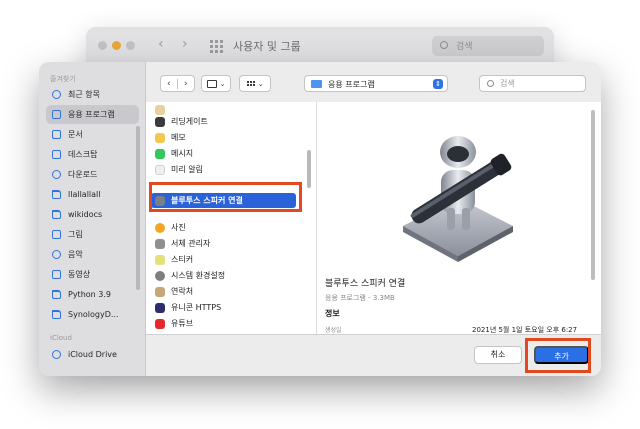 This screenshot has width=640, height=429. What do you see at coordinates (216, 46) in the screenshot?
I see `show-all-grid-icon` at bounding box center [216, 46].